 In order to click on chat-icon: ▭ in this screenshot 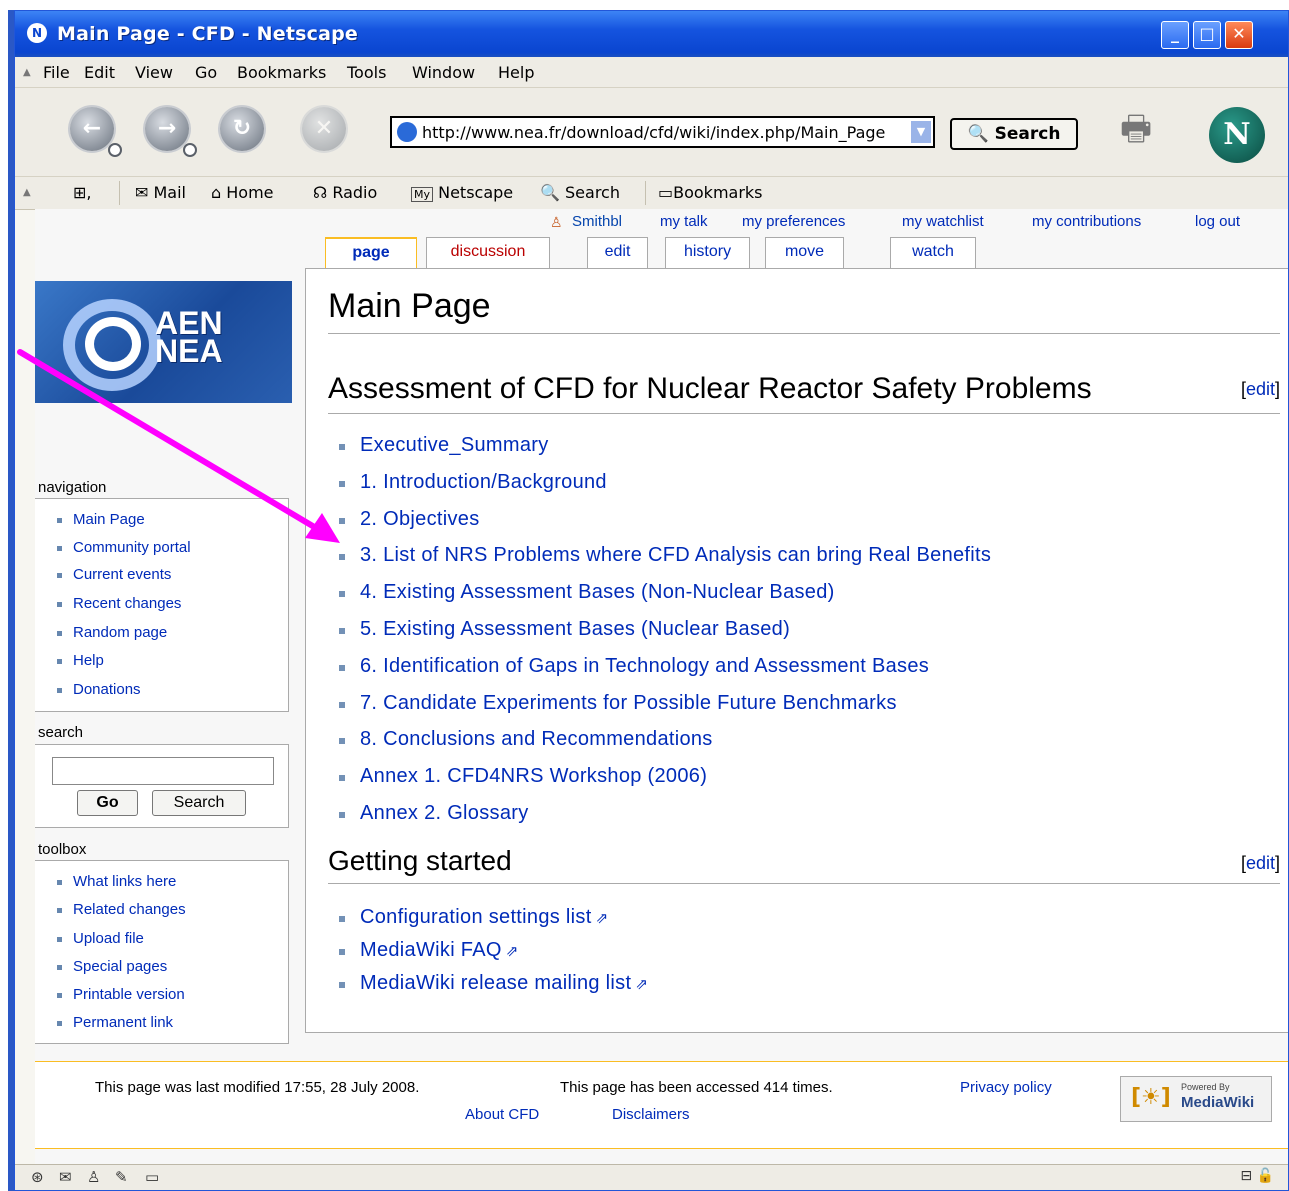, I will do `click(152, 1177)`.